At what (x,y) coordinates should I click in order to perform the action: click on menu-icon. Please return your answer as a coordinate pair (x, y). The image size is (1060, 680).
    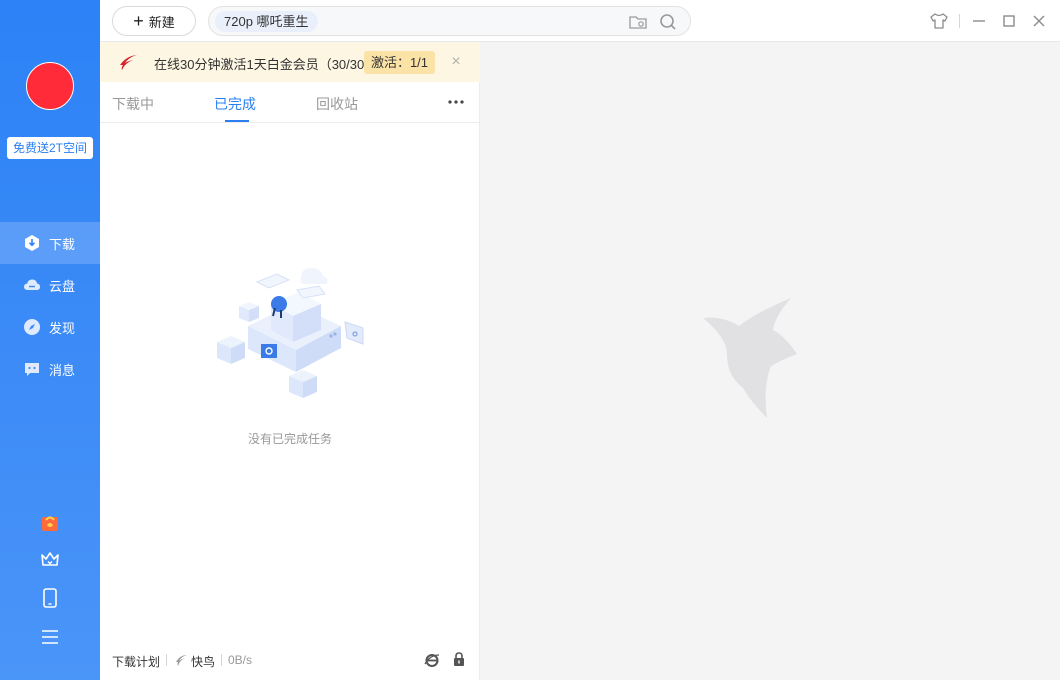
    Looking at the image, I should click on (50, 637).